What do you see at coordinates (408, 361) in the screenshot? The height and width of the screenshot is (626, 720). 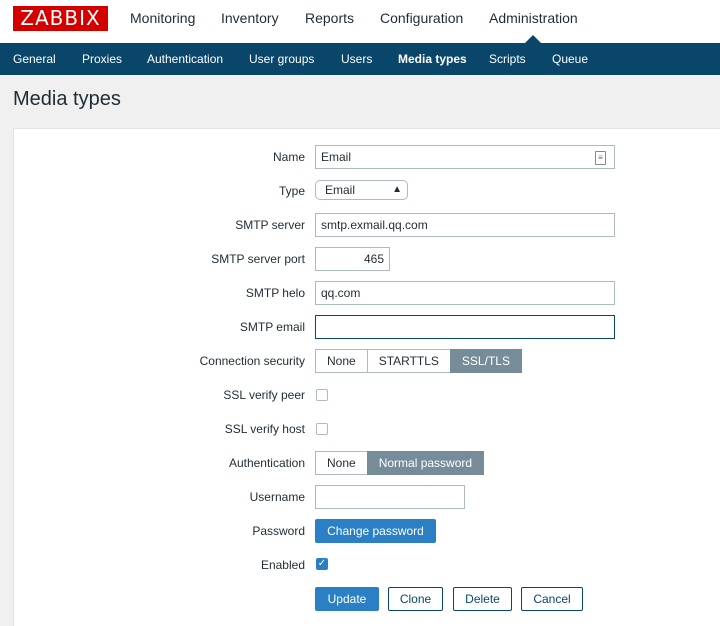 I see `security-option-starttls: STARTTLS` at bounding box center [408, 361].